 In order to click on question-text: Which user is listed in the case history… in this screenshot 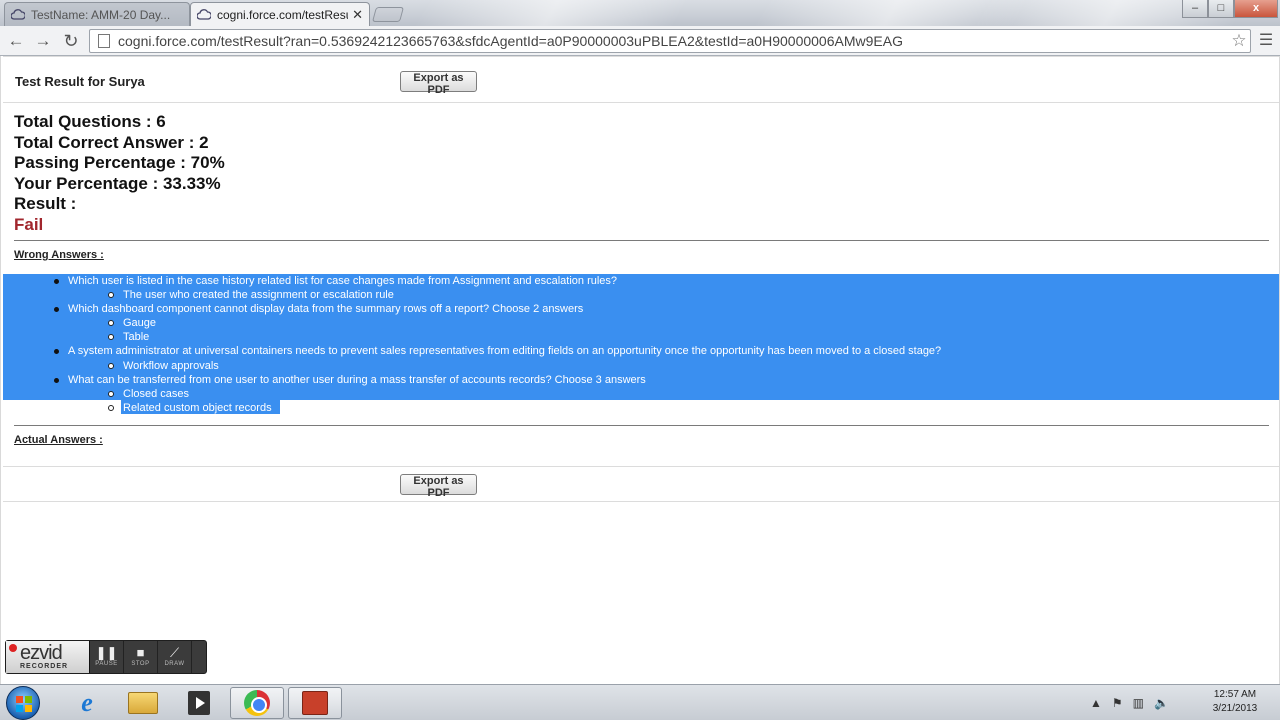, I will do `click(343, 281)`.